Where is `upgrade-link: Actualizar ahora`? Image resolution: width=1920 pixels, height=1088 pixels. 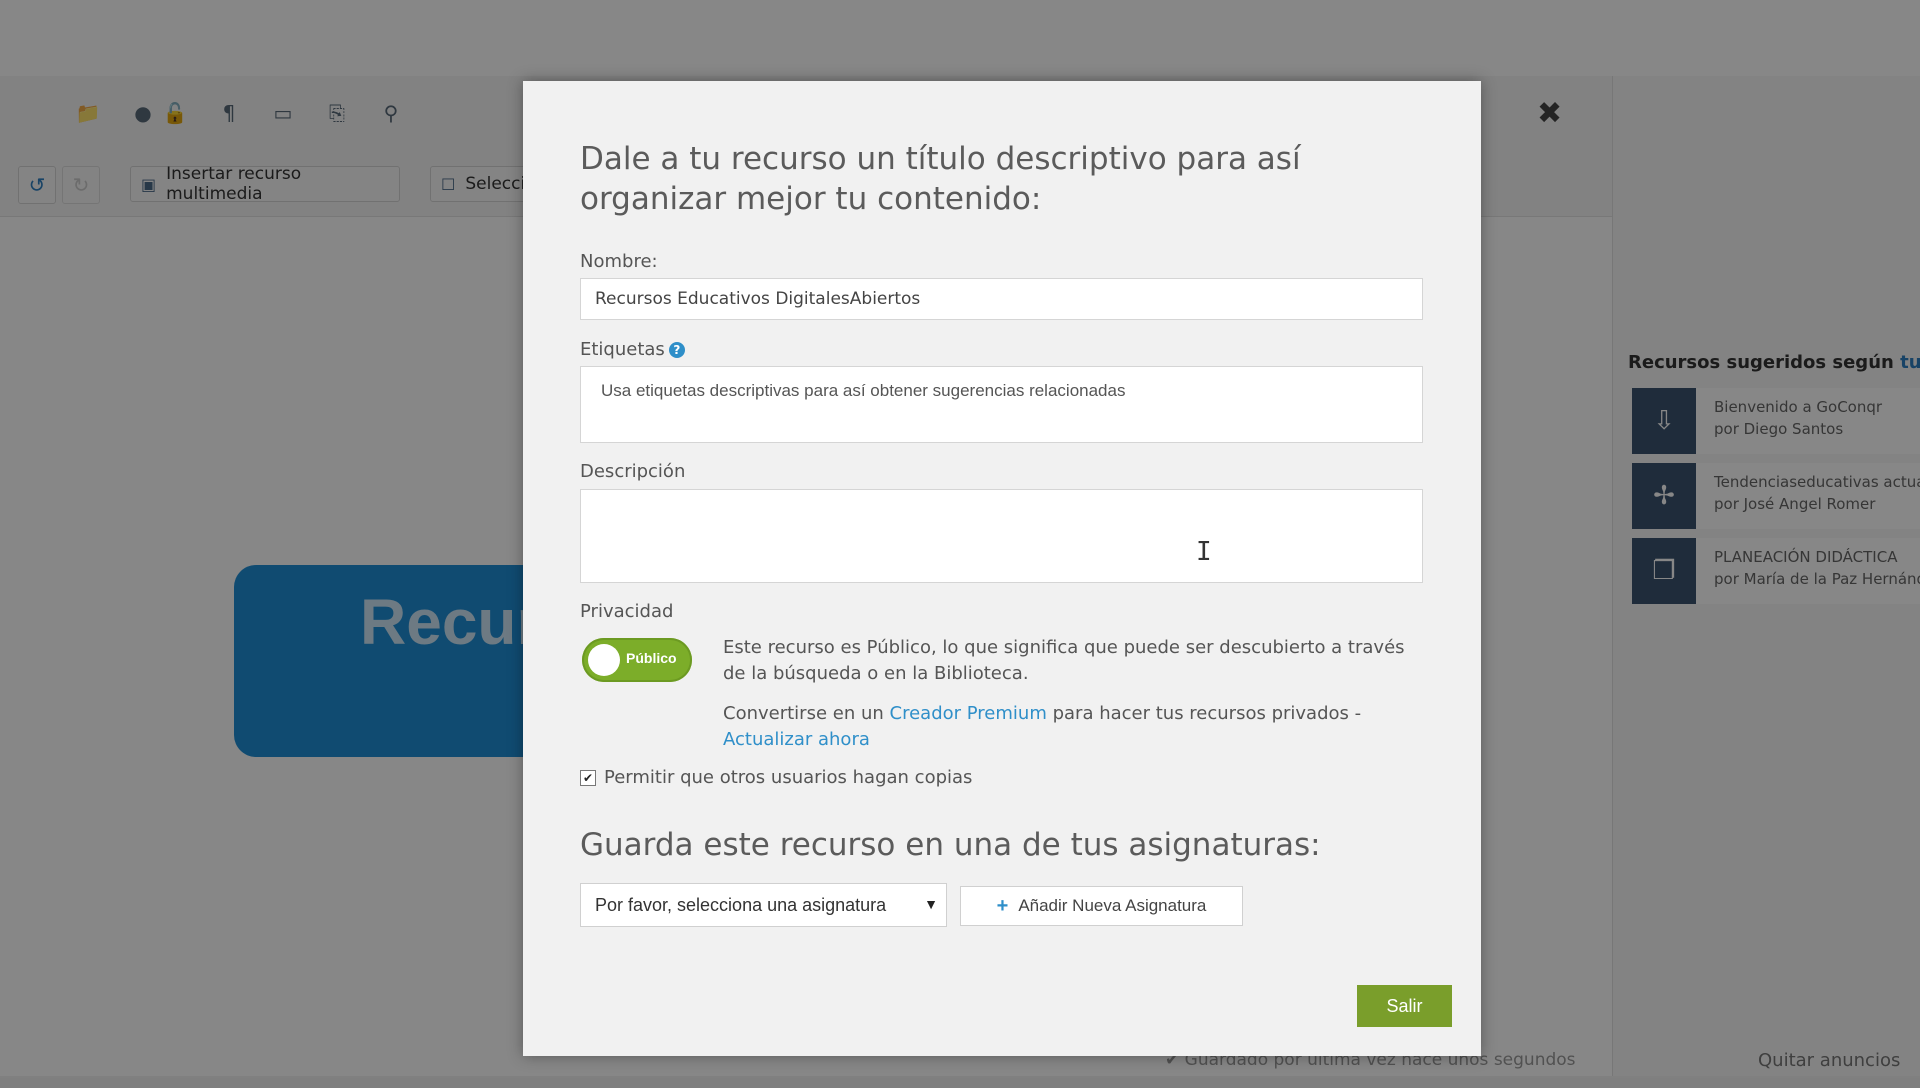
upgrade-link: Actualizar ahora is located at coordinates (796, 739).